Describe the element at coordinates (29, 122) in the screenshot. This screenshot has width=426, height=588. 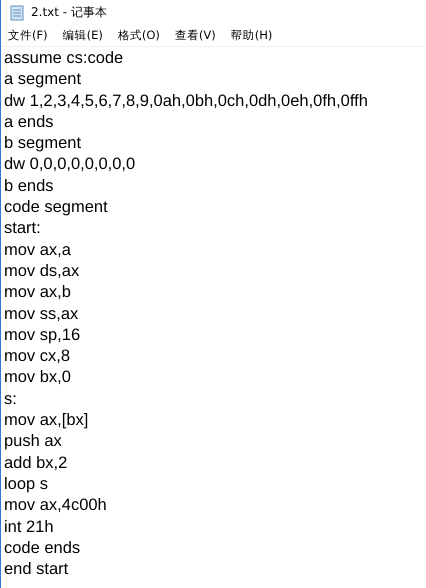
I see `code-line: a ends` at that location.